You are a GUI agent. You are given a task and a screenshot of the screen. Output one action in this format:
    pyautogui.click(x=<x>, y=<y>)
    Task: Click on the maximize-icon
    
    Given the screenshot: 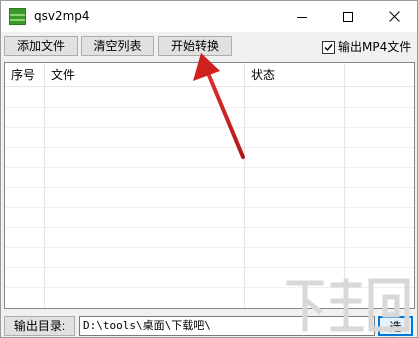 What is the action you would take?
    pyautogui.click(x=348, y=16)
    